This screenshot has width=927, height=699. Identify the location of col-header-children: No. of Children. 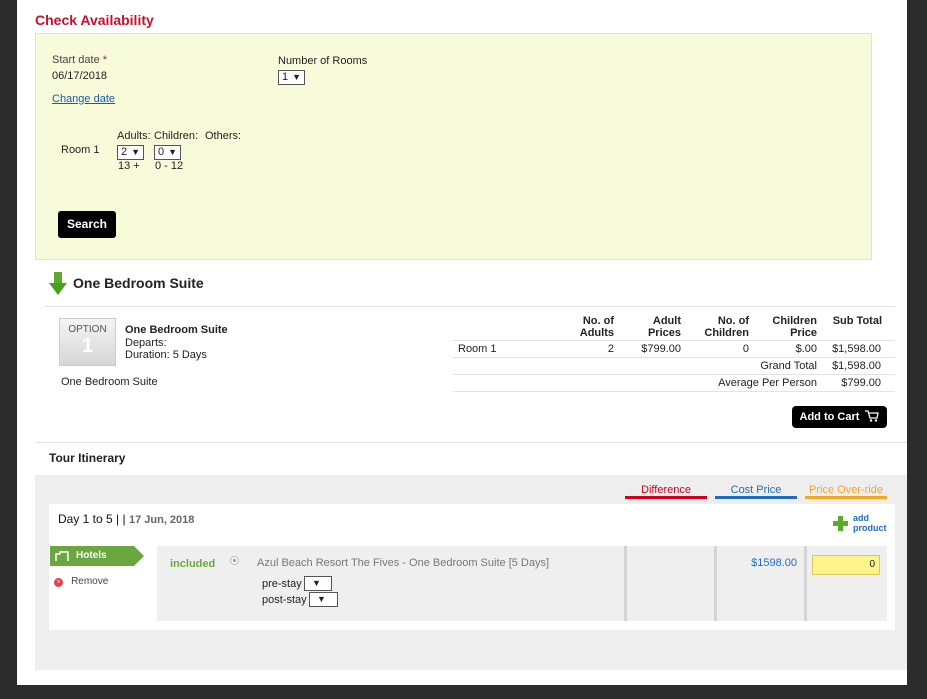
(726, 327).